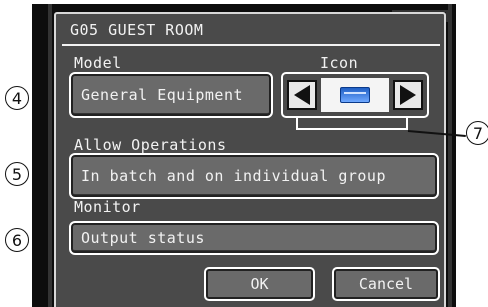 The width and height of the screenshot is (488, 307). I want to click on icon-next-button, so click(408, 95).